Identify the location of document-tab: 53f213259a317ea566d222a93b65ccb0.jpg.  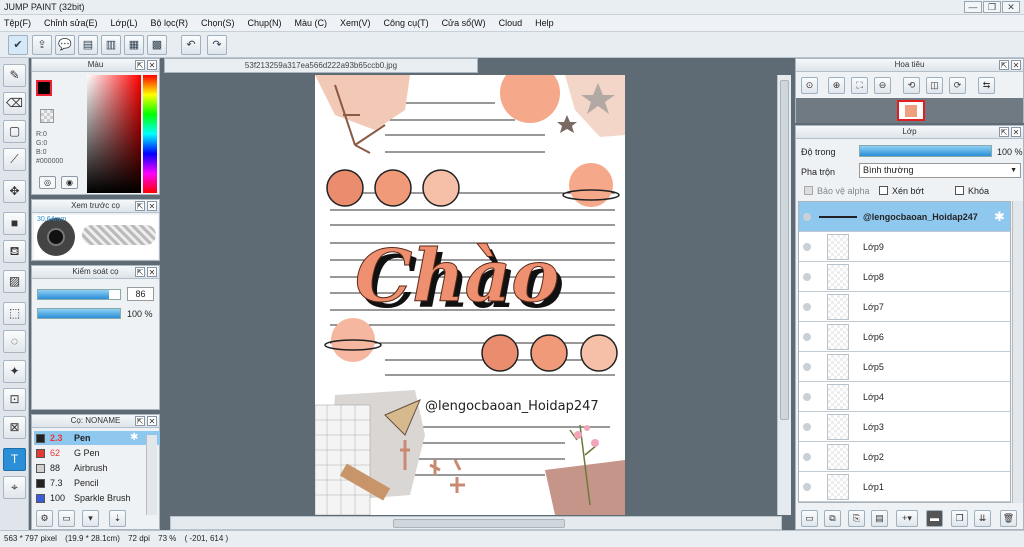
(321, 65).